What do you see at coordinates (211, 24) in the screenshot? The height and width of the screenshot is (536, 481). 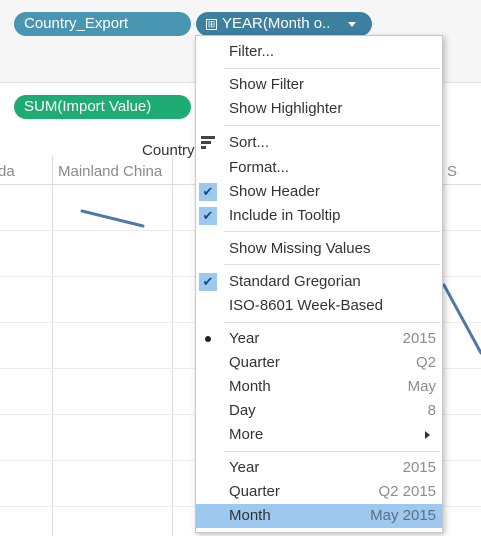 I see `expand-icon: ⊞` at bounding box center [211, 24].